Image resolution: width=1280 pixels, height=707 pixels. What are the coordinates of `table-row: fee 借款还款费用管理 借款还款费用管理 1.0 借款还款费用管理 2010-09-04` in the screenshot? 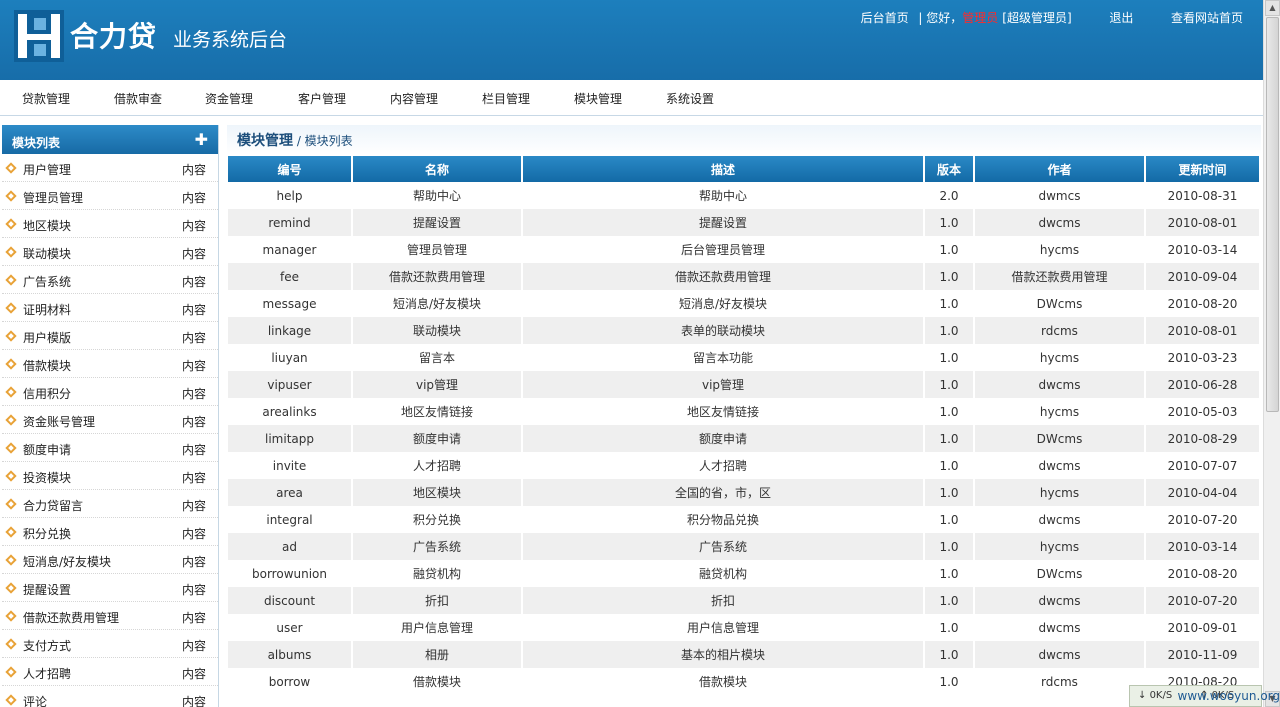 It's located at (744, 276).